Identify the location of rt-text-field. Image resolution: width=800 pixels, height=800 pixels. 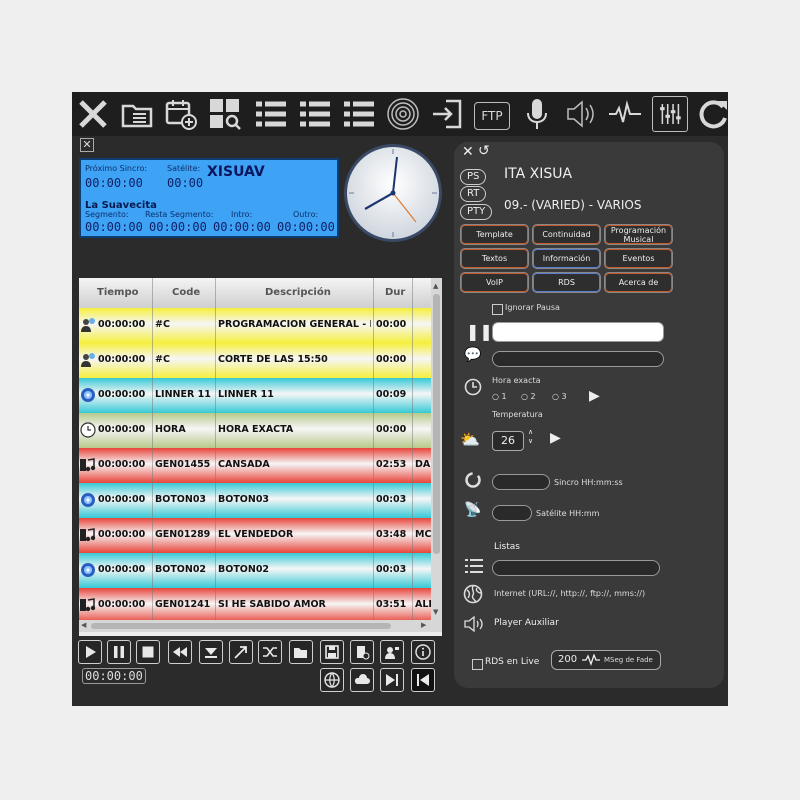
(578, 332).